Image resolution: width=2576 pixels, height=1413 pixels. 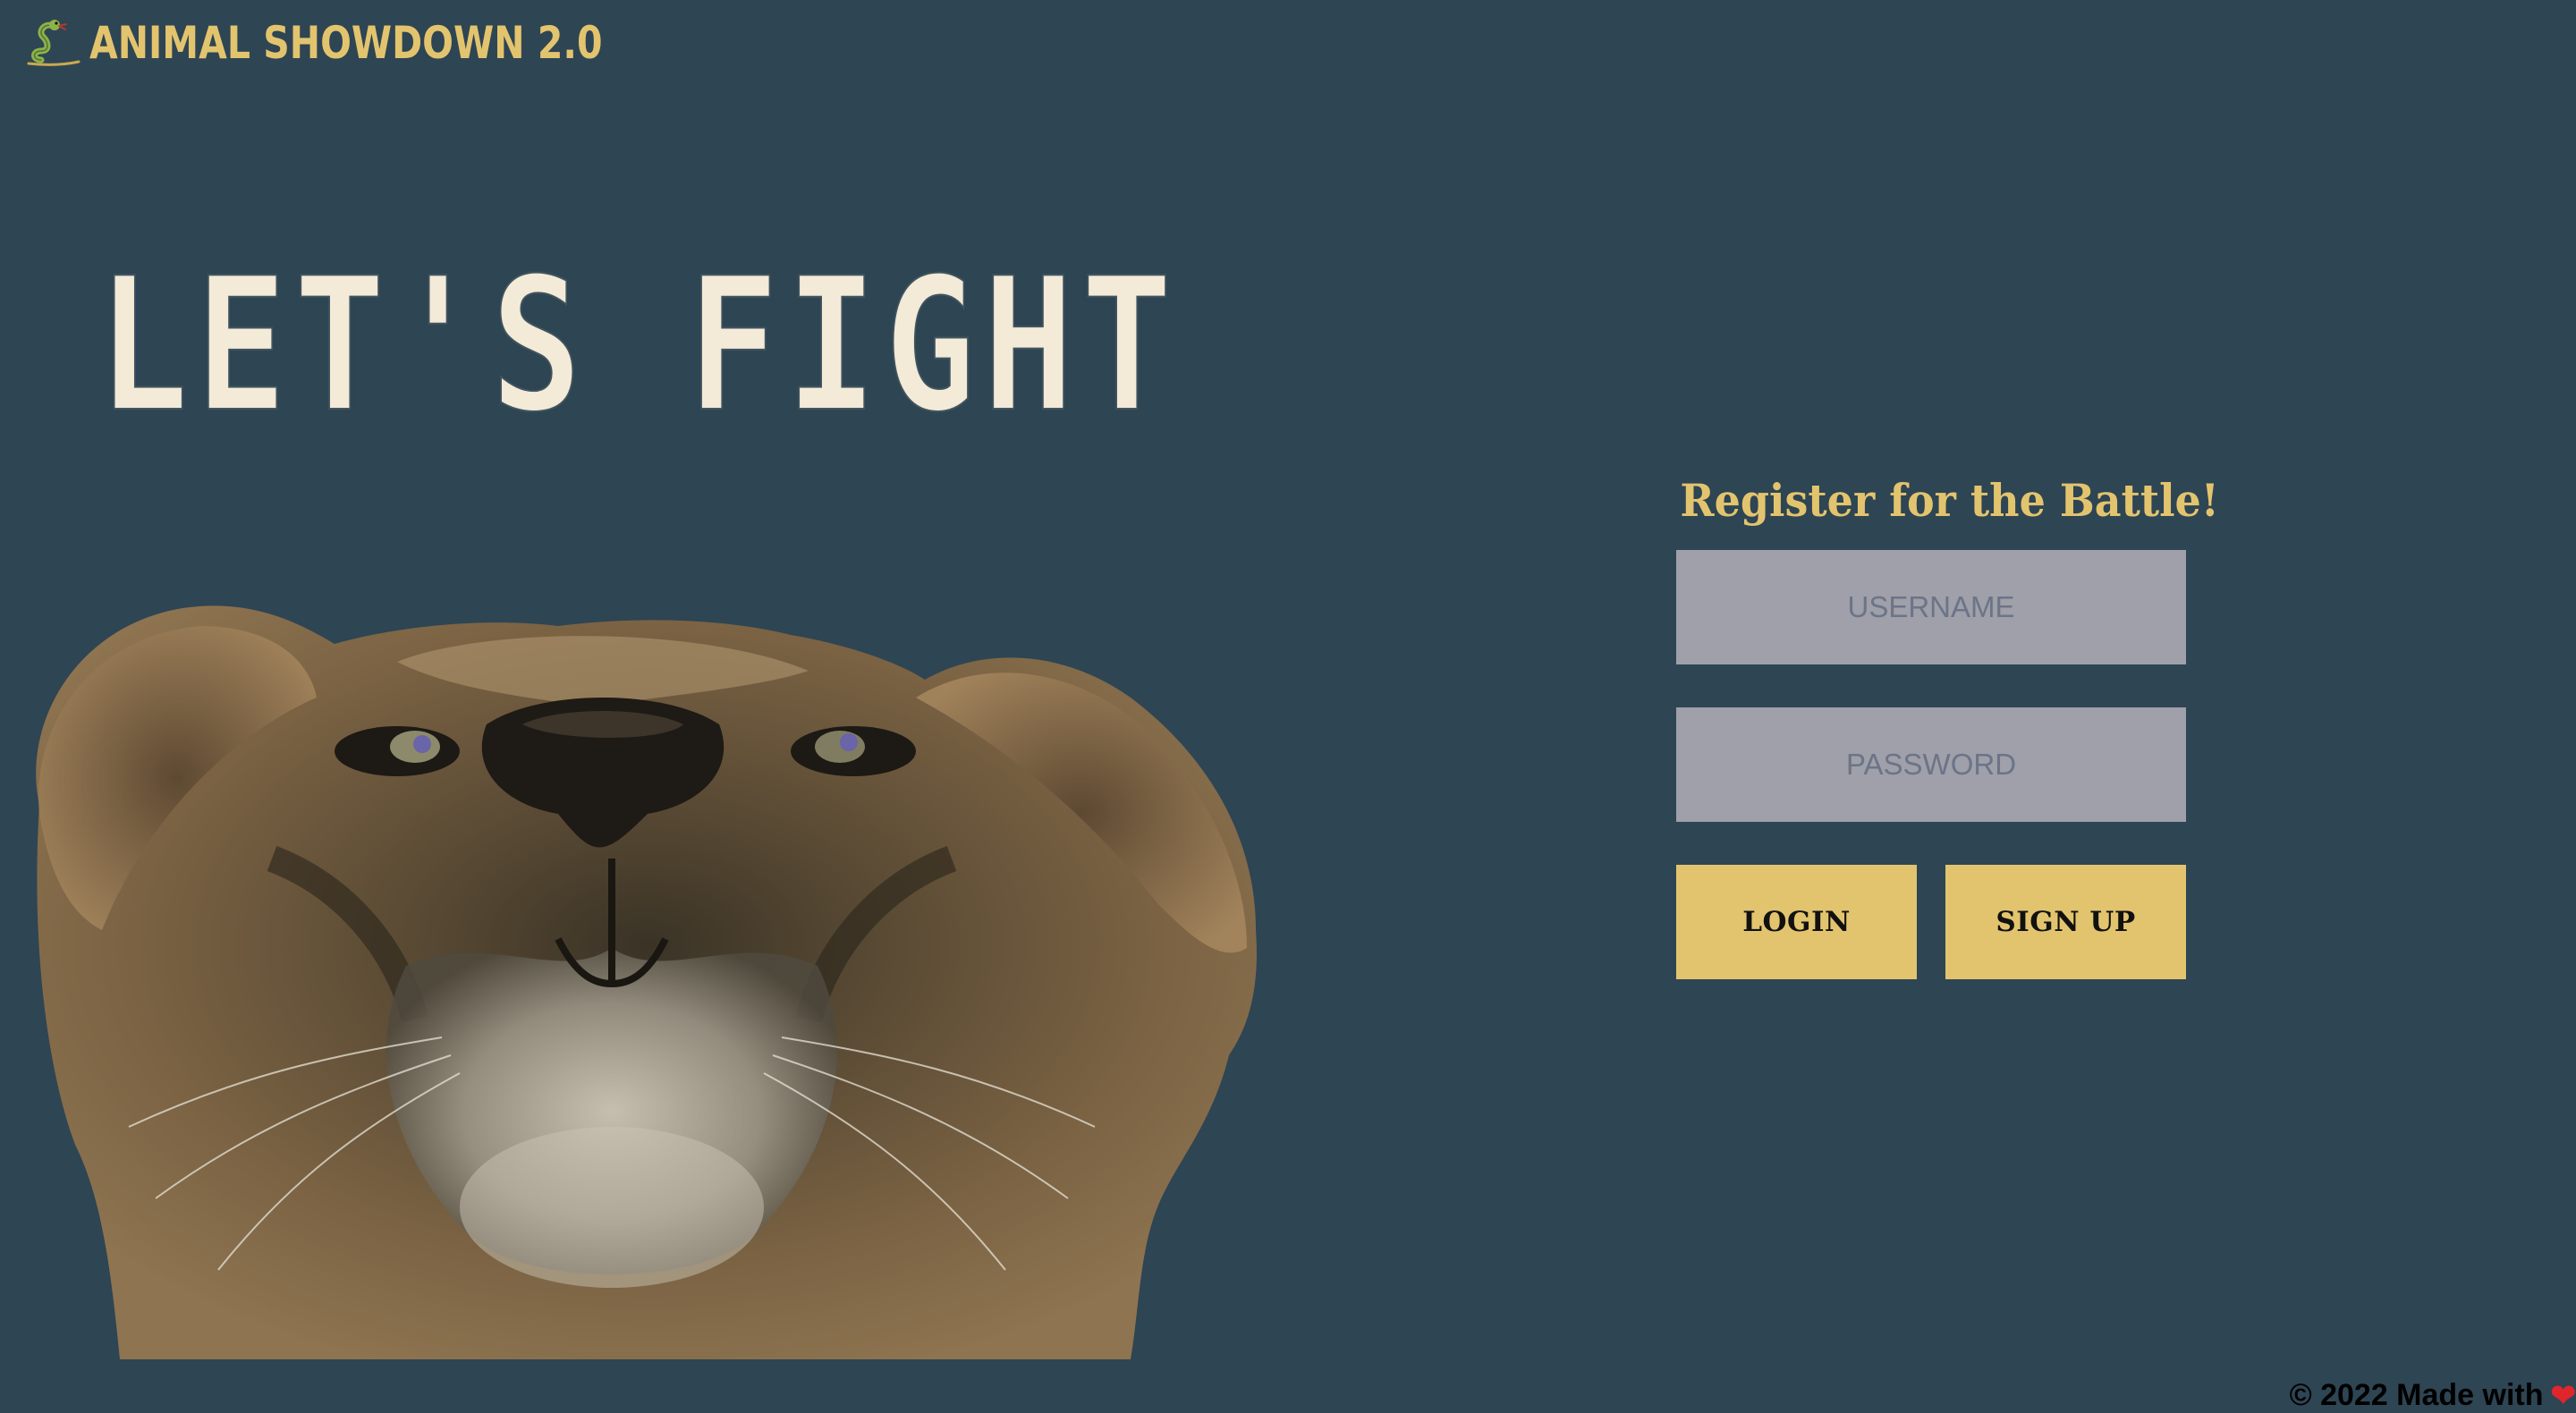 I want to click on footer: © 2022 Made with ❤, so click(x=2433, y=1395).